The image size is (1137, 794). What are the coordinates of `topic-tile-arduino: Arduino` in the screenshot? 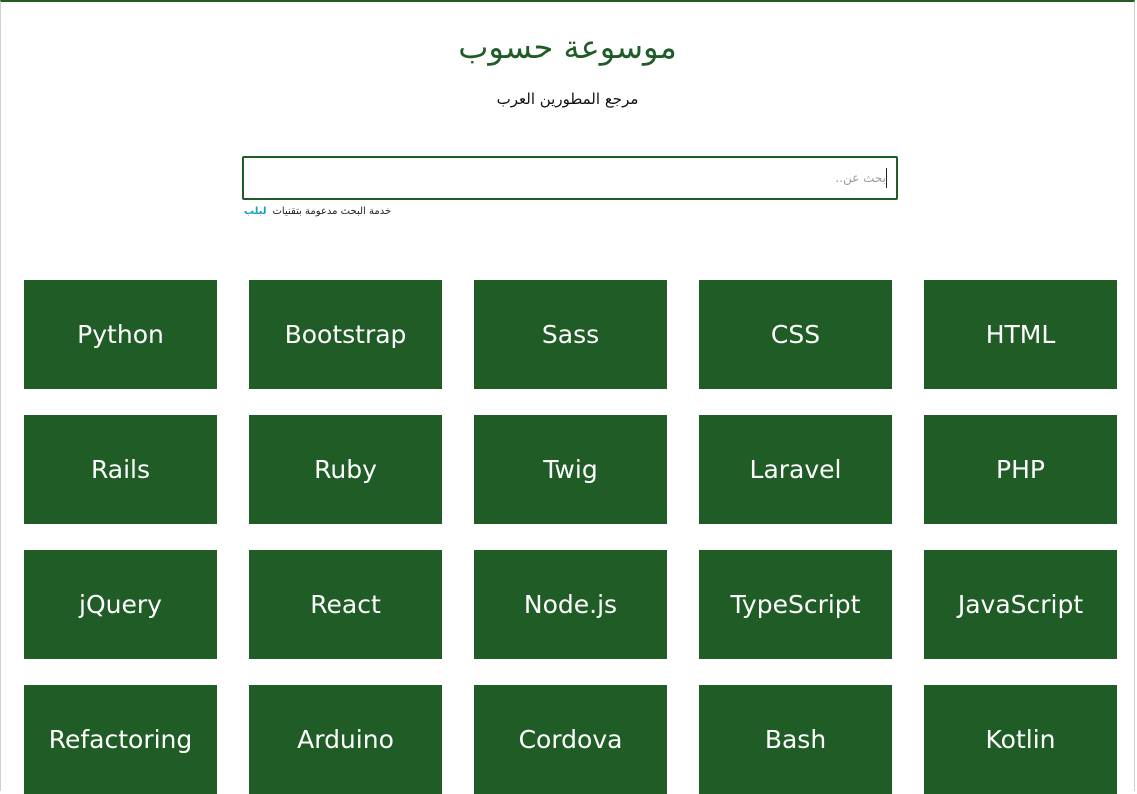 It's located at (345, 739).